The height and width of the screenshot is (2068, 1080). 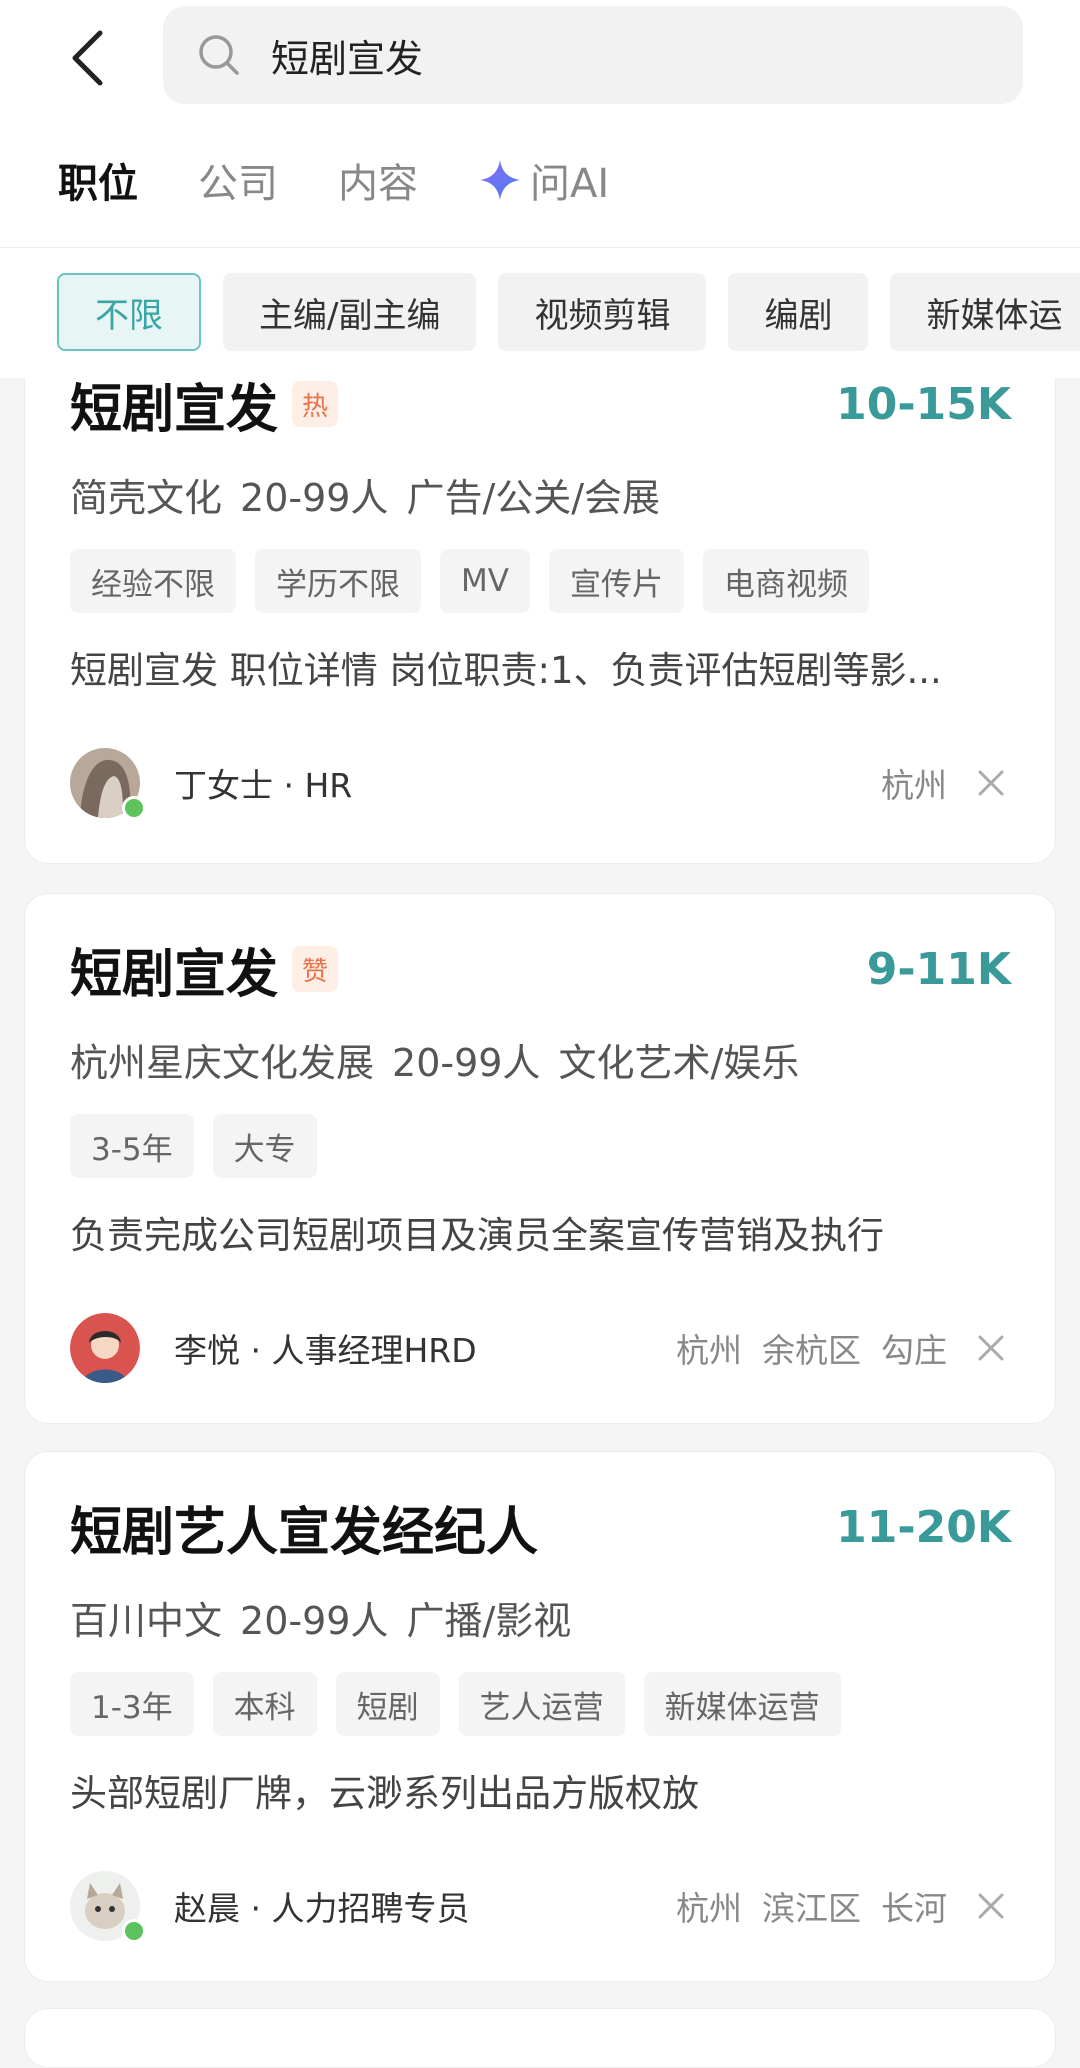 What do you see at coordinates (264, 1704) in the screenshot?
I see `tag: 本科` at bounding box center [264, 1704].